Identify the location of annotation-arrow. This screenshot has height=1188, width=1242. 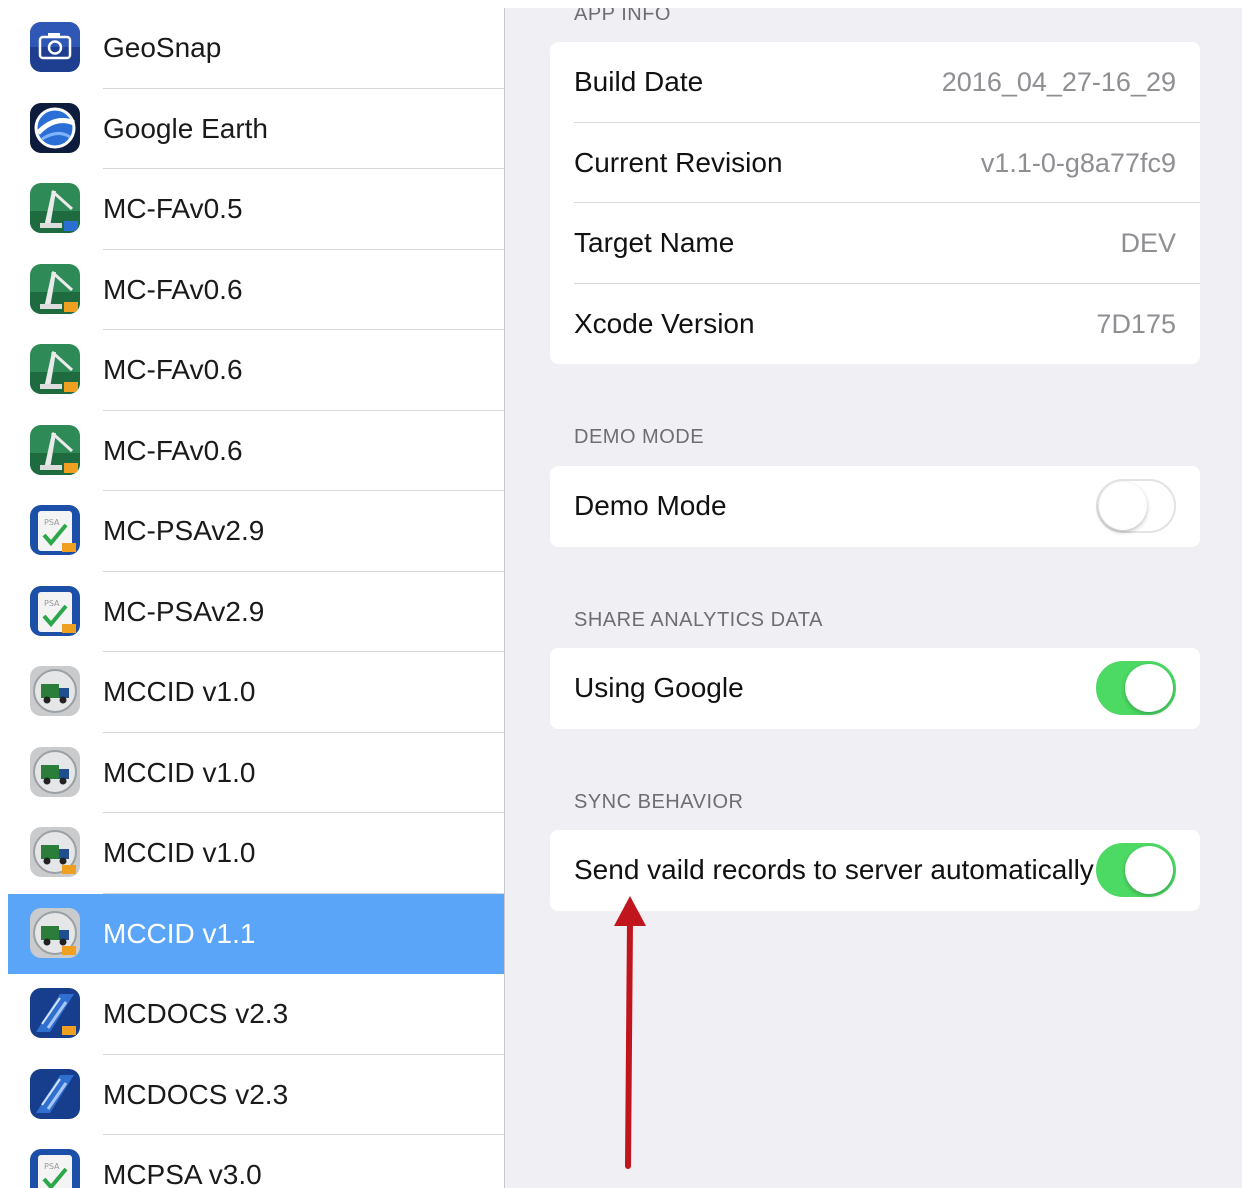
(630, 1032).